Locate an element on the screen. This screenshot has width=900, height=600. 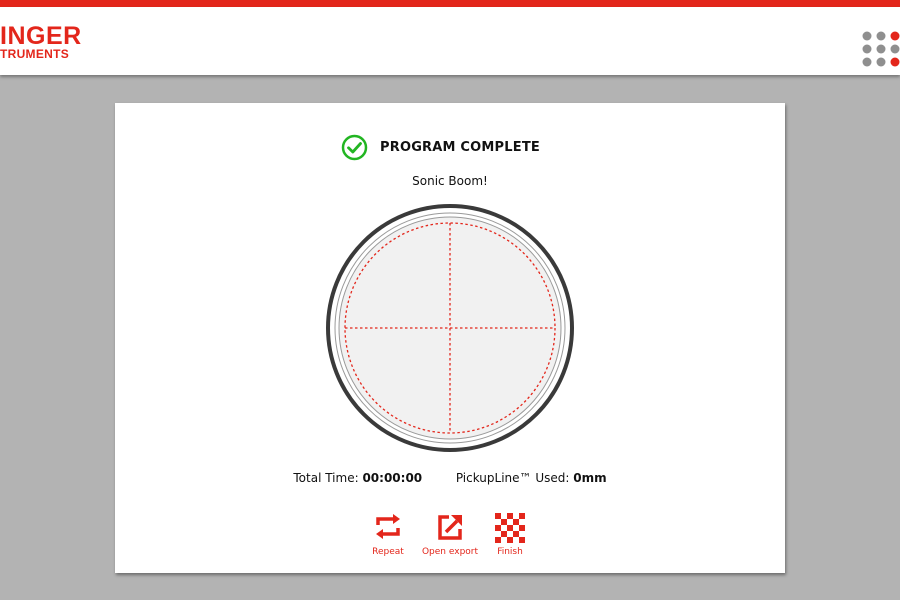
open-export-label: Open export is located at coordinates (450, 552).